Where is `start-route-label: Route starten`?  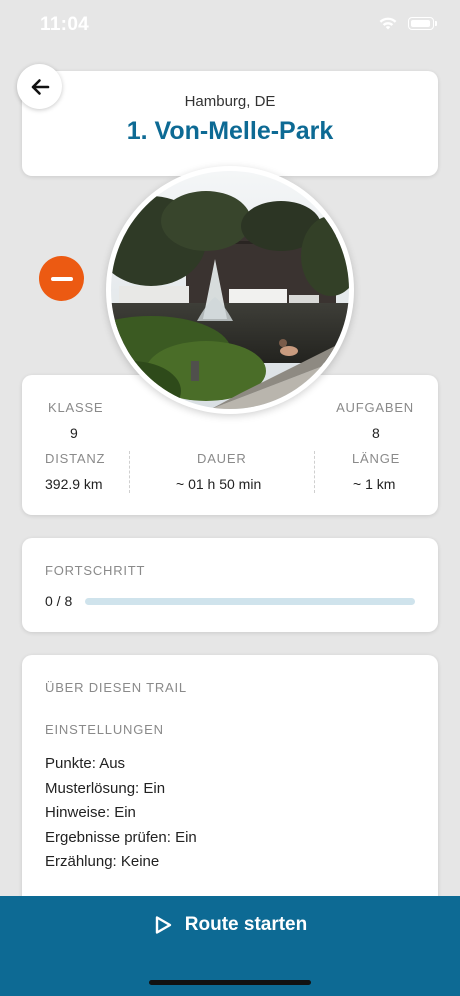 start-route-label: Route starten is located at coordinates (246, 924).